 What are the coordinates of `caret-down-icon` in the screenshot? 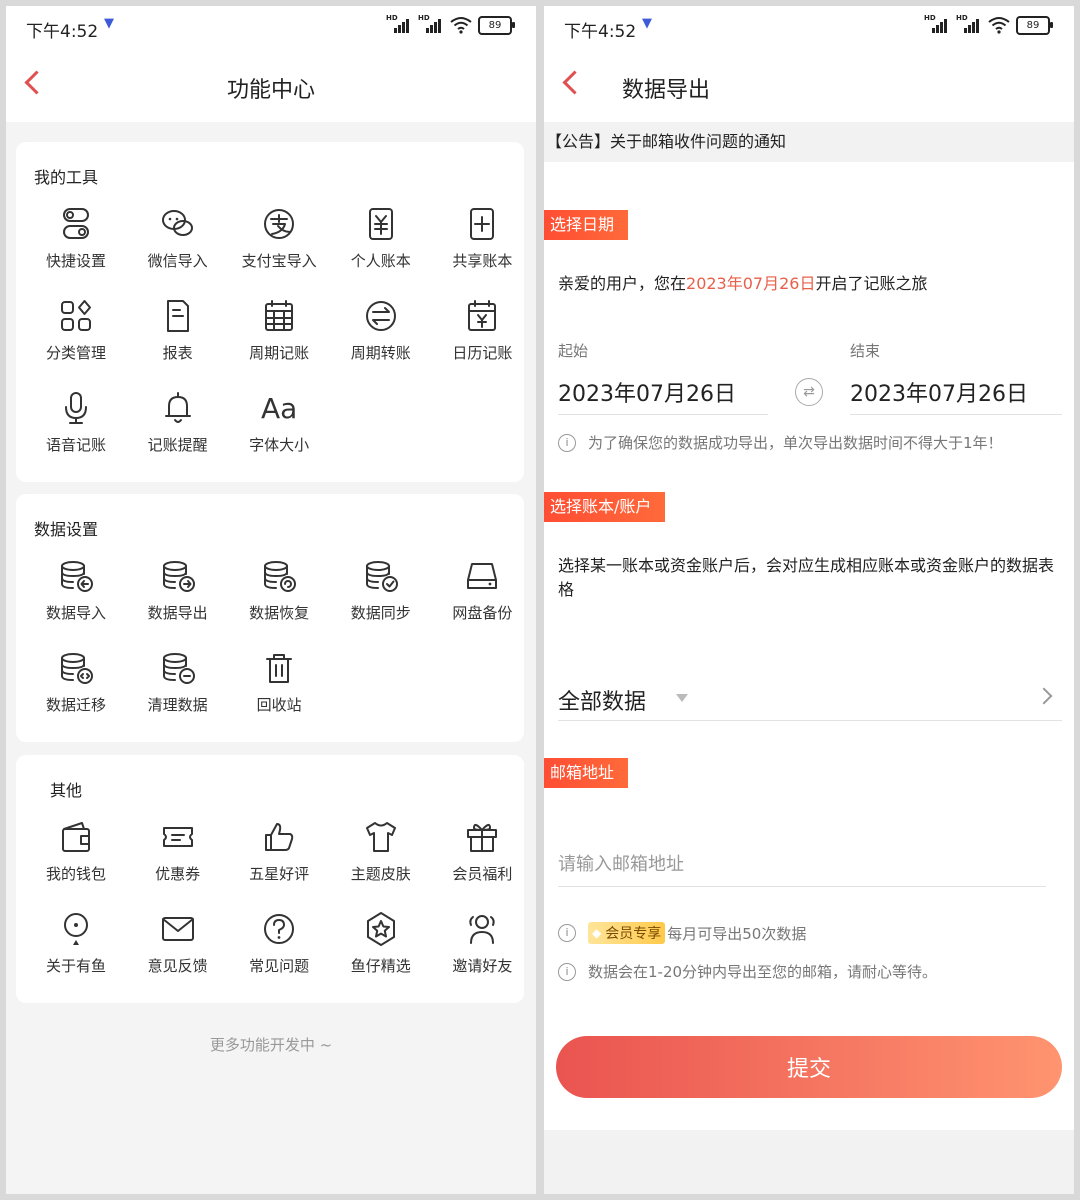 It's located at (682, 698).